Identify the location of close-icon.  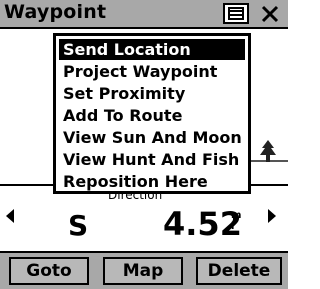
(270, 14).